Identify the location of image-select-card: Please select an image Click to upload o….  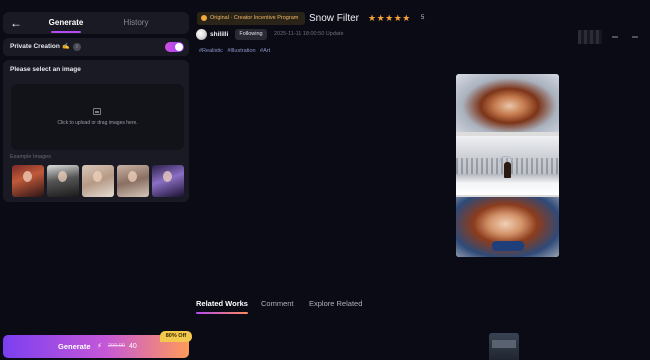
(96, 131).